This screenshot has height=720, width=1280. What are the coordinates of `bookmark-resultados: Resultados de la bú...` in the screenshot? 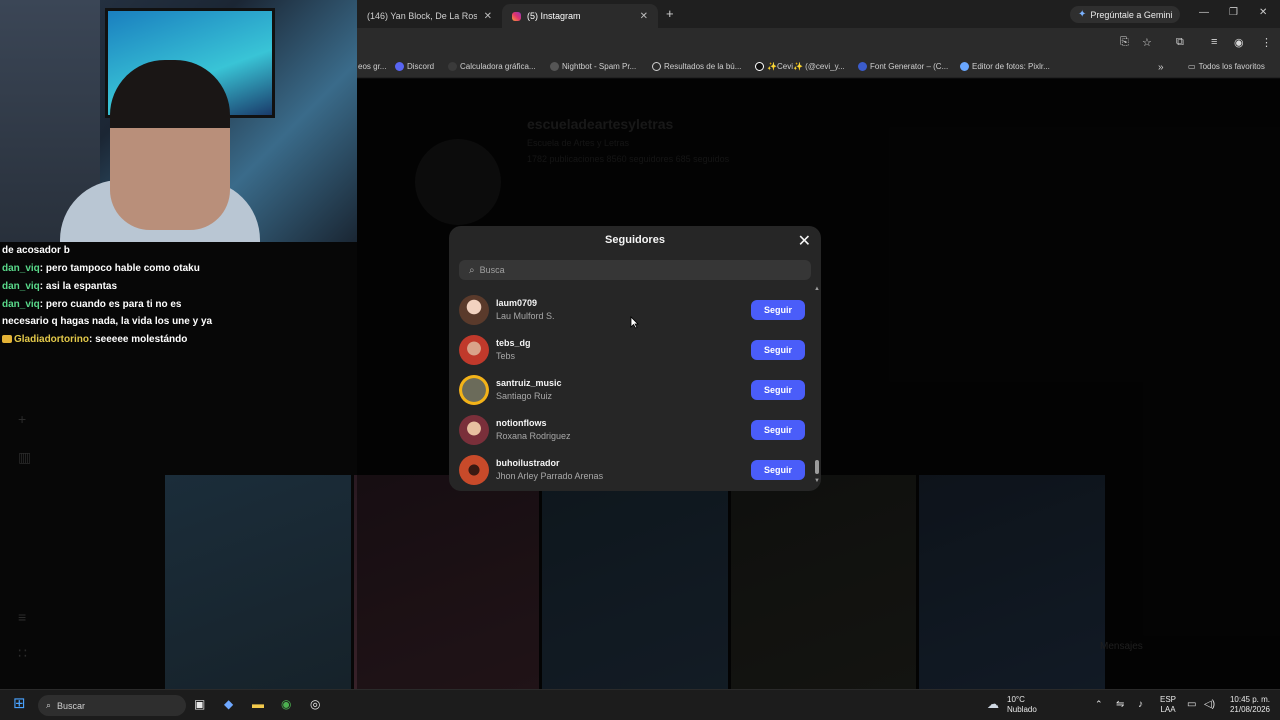 It's located at (696, 66).